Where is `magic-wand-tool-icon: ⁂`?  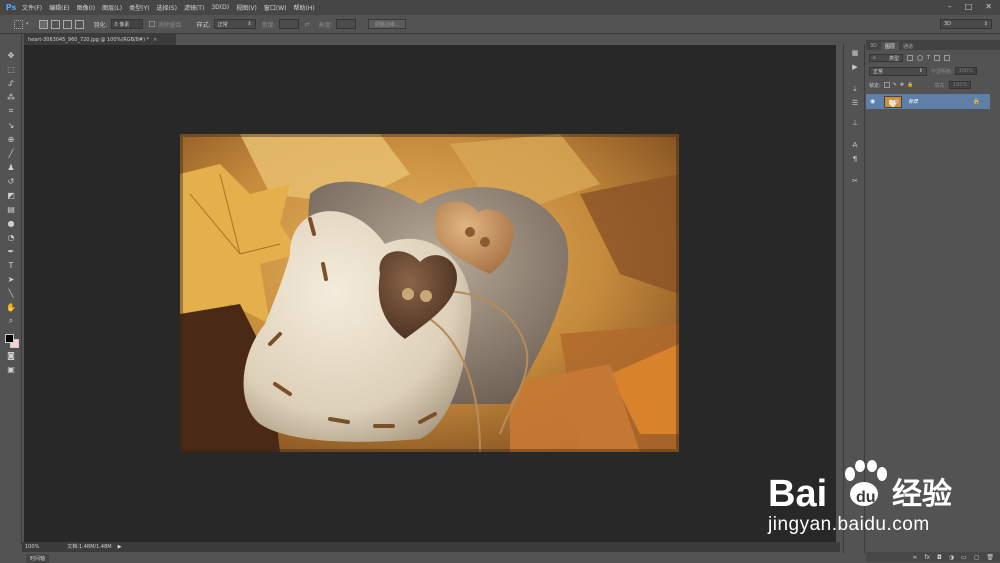
magic-wand-tool-icon: ⁂ is located at coordinates (11, 97).